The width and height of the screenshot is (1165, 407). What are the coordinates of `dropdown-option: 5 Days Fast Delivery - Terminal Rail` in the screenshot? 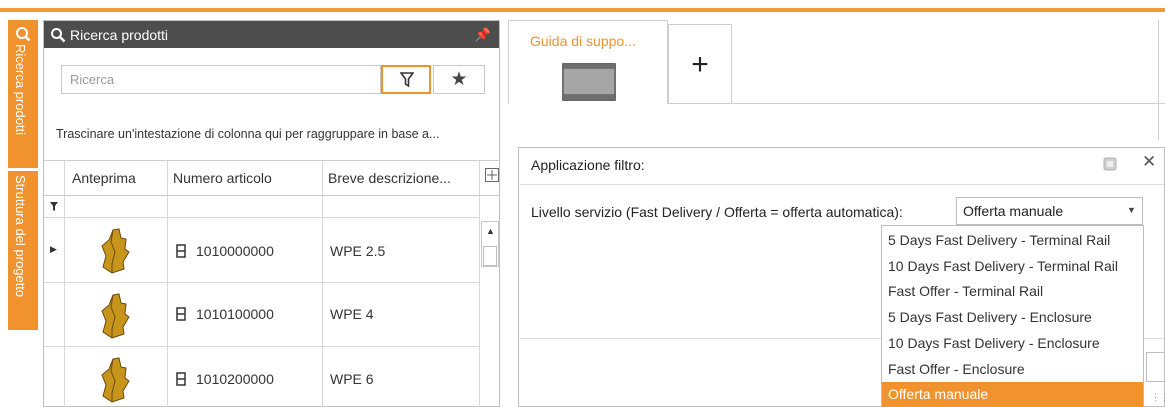 It's located at (1012, 240).